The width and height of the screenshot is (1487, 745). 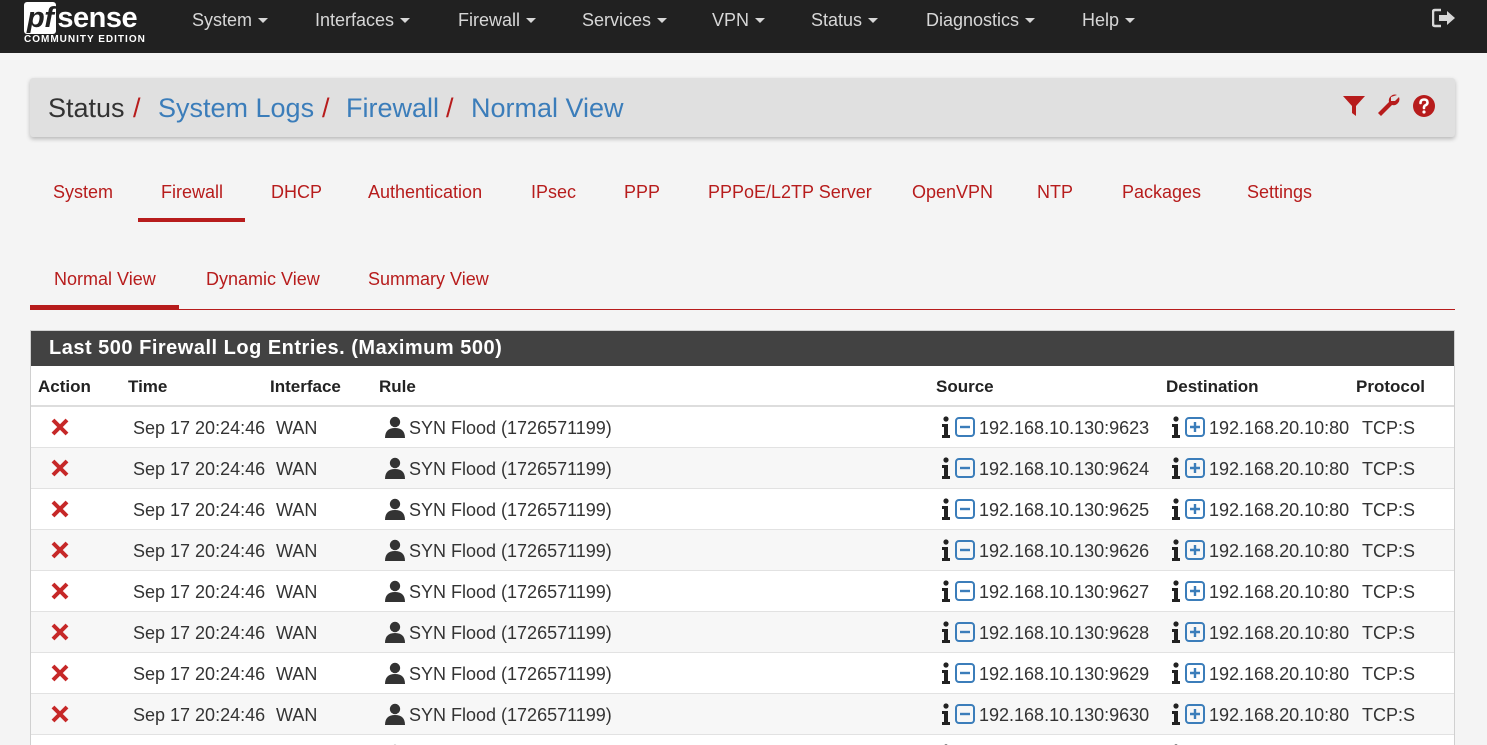 What do you see at coordinates (1424, 106) in the screenshot?
I see `help-icon` at bounding box center [1424, 106].